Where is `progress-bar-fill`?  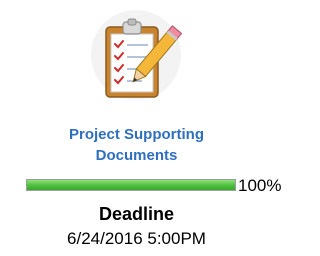 progress-bar-fill is located at coordinates (131, 185).